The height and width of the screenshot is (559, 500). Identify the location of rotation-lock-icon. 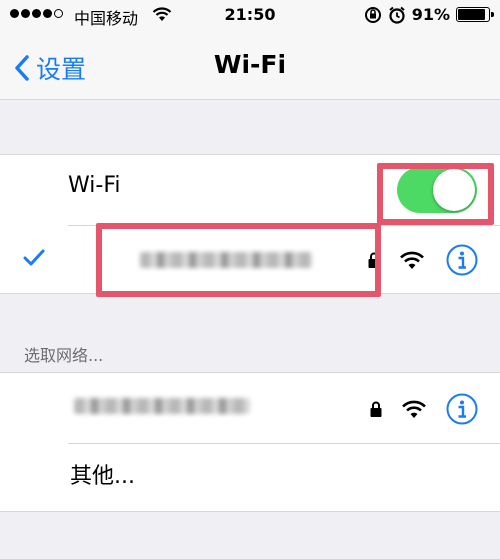
(372, 14).